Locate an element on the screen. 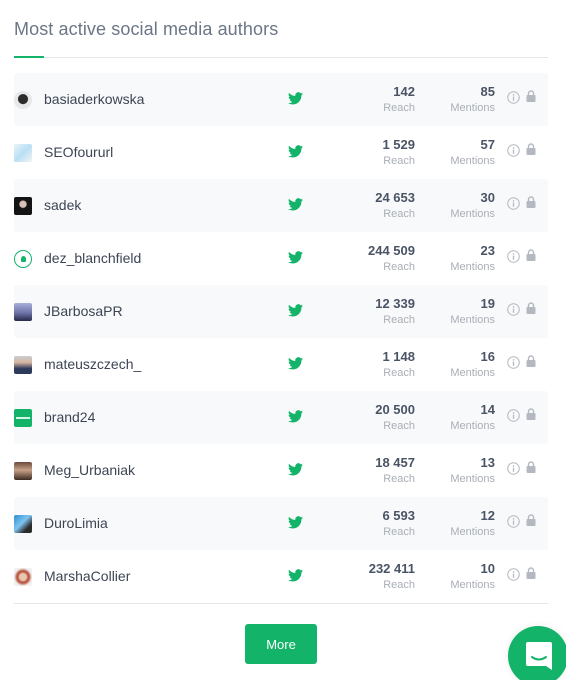 This screenshot has width=566, height=680. author-row: MarshaCollier 232 411 Reach 10 Mentions is located at coordinates (281, 576).